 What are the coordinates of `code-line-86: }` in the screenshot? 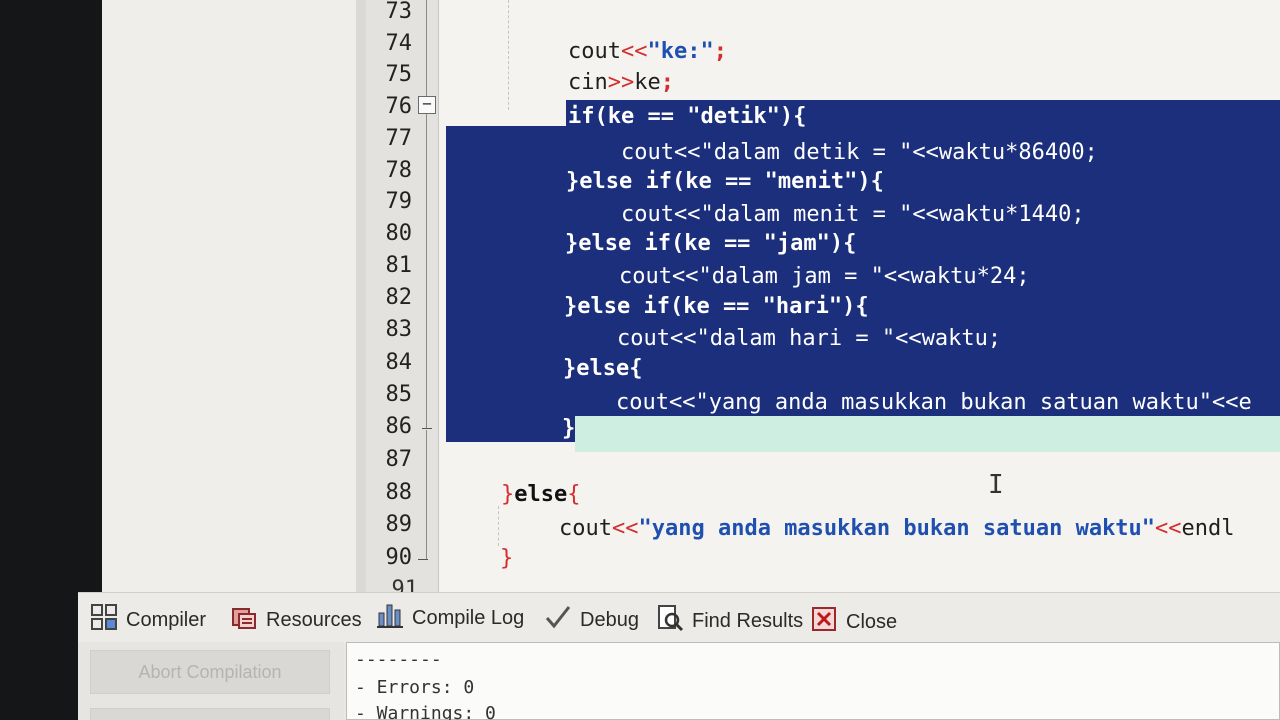 It's located at (569, 428).